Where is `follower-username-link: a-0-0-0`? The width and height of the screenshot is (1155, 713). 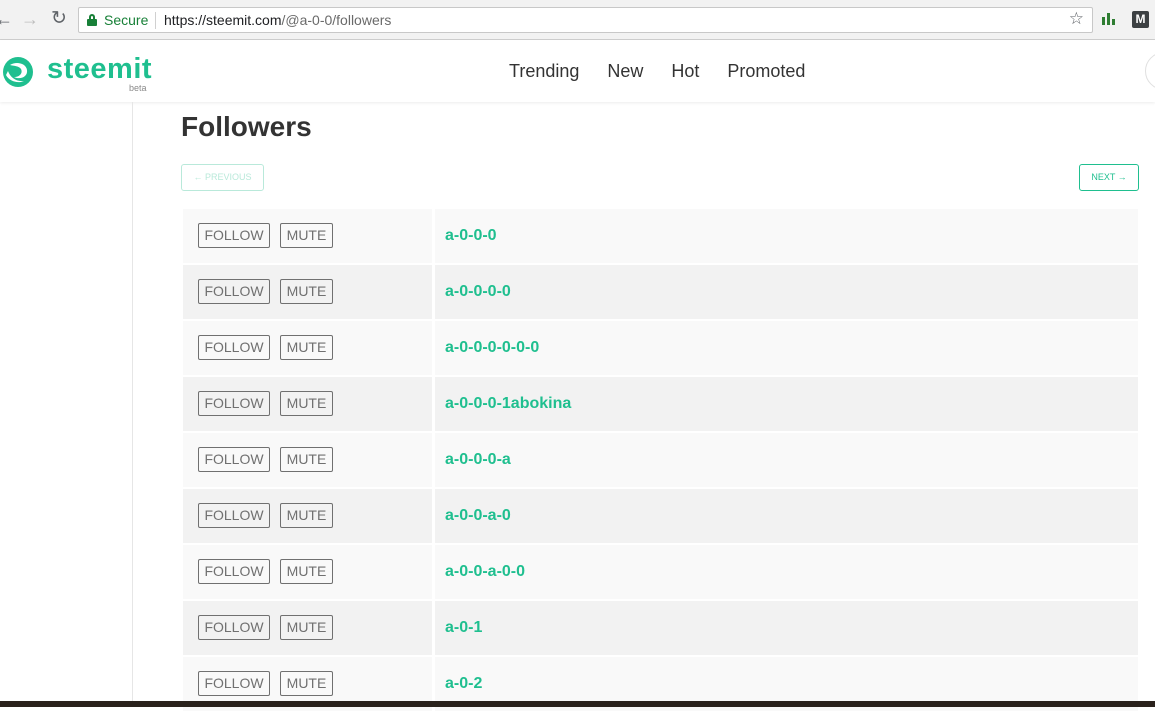 follower-username-link: a-0-0-0 is located at coordinates (471, 236).